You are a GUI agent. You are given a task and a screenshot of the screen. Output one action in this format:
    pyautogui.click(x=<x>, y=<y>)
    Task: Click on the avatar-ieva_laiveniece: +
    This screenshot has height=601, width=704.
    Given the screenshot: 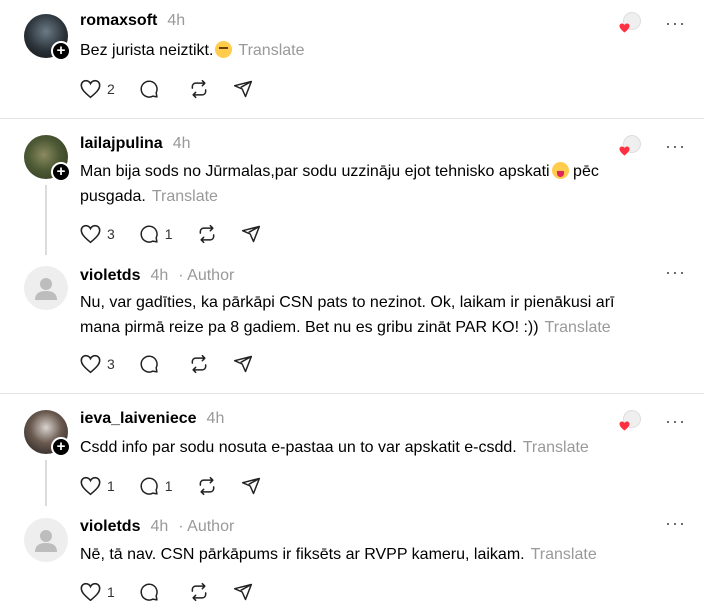 What is the action you would take?
    pyautogui.click(x=47, y=433)
    